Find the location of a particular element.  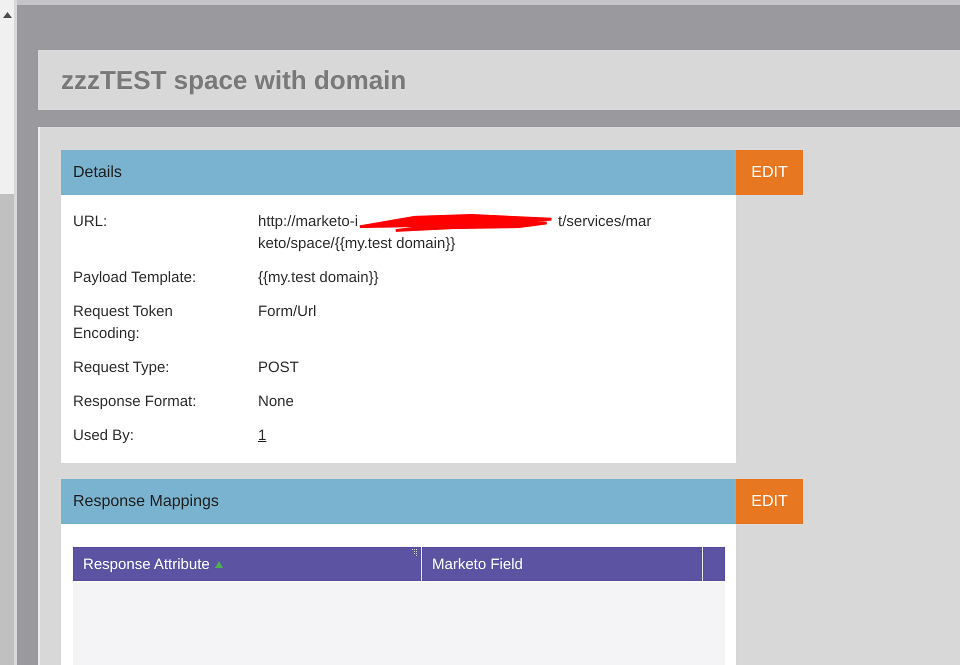

field-label: Payload Template: is located at coordinates (135, 278).